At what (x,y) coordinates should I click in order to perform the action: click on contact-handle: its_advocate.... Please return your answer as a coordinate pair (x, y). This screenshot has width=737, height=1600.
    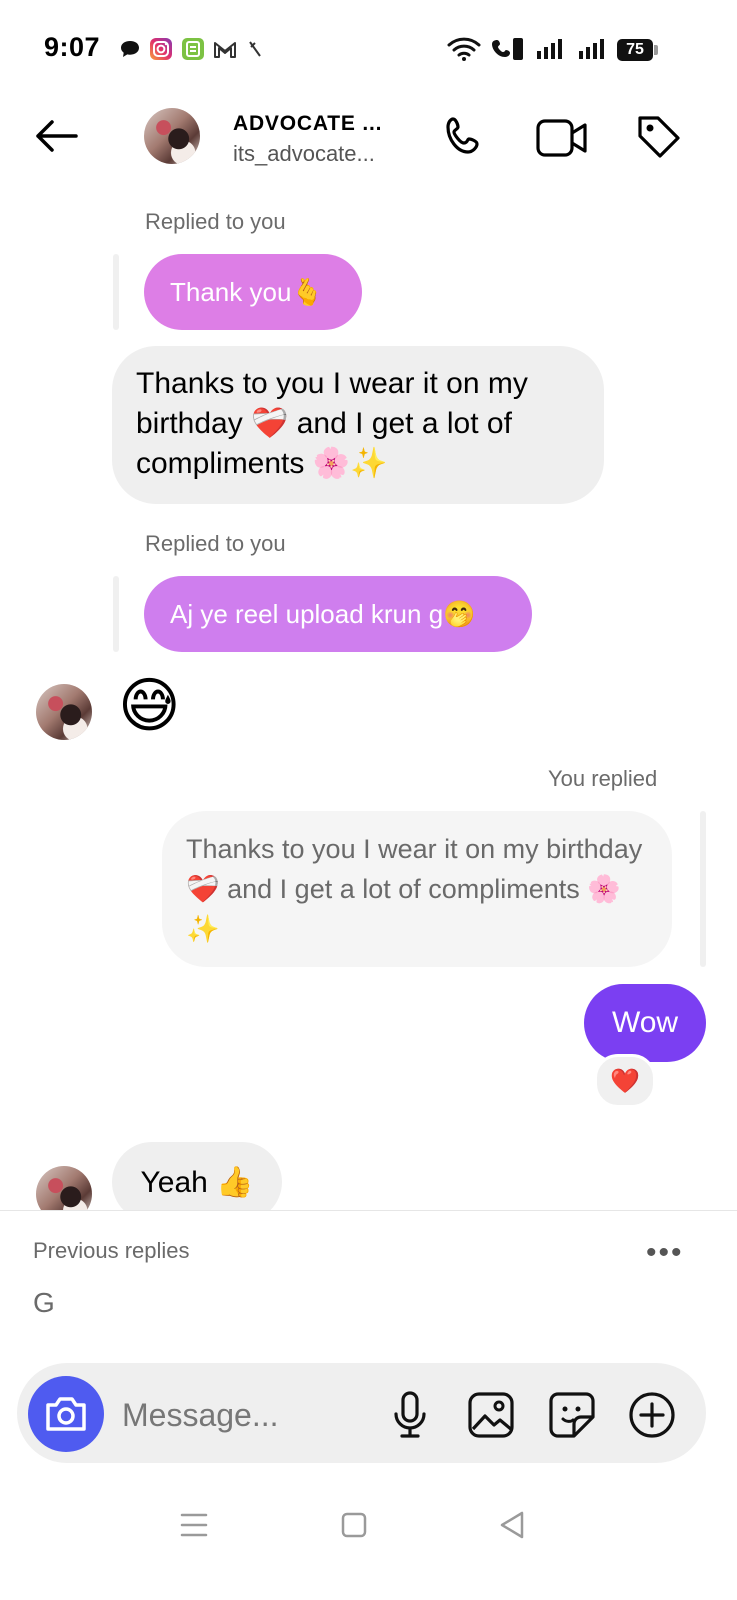
    Looking at the image, I should click on (304, 154).